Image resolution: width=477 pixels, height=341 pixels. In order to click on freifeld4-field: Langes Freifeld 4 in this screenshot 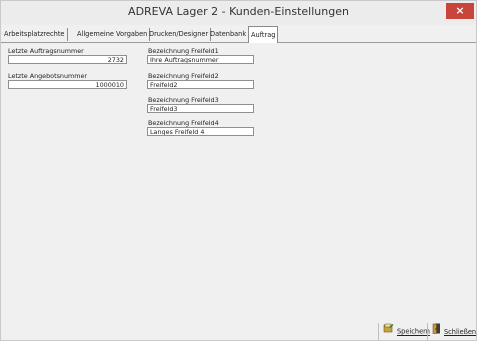, I will do `click(200, 131)`.